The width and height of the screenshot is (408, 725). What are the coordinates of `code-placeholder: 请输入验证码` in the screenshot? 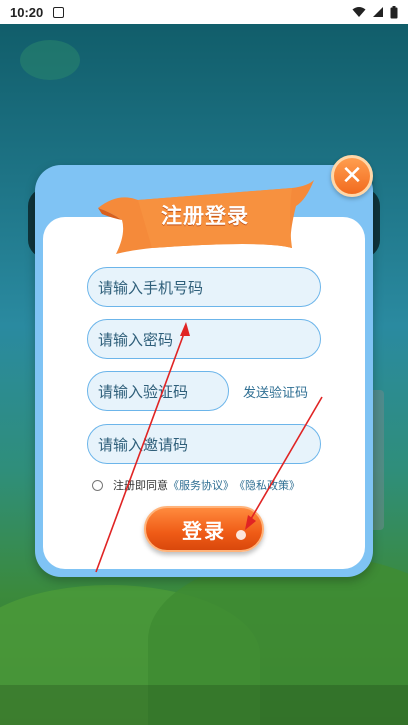 It's located at (143, 391).